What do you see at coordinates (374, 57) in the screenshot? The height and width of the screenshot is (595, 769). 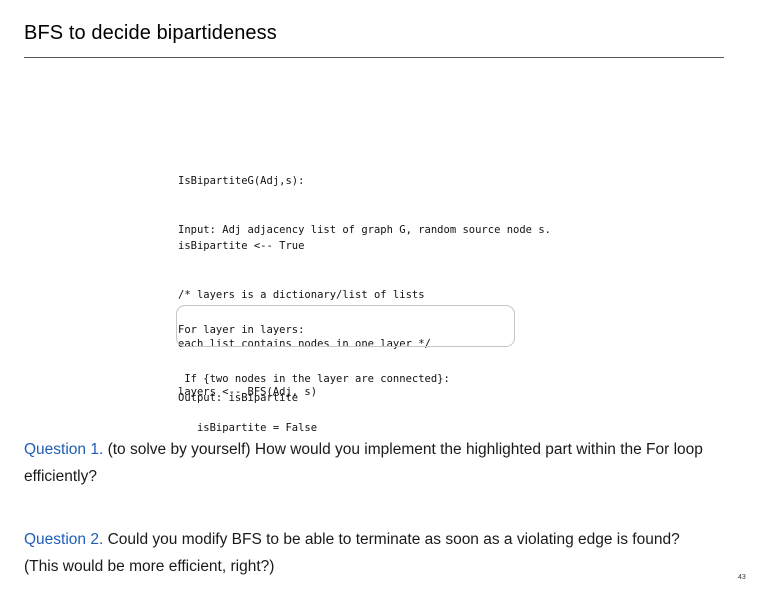 I see `title-divider` at bounding box center [374, 57].